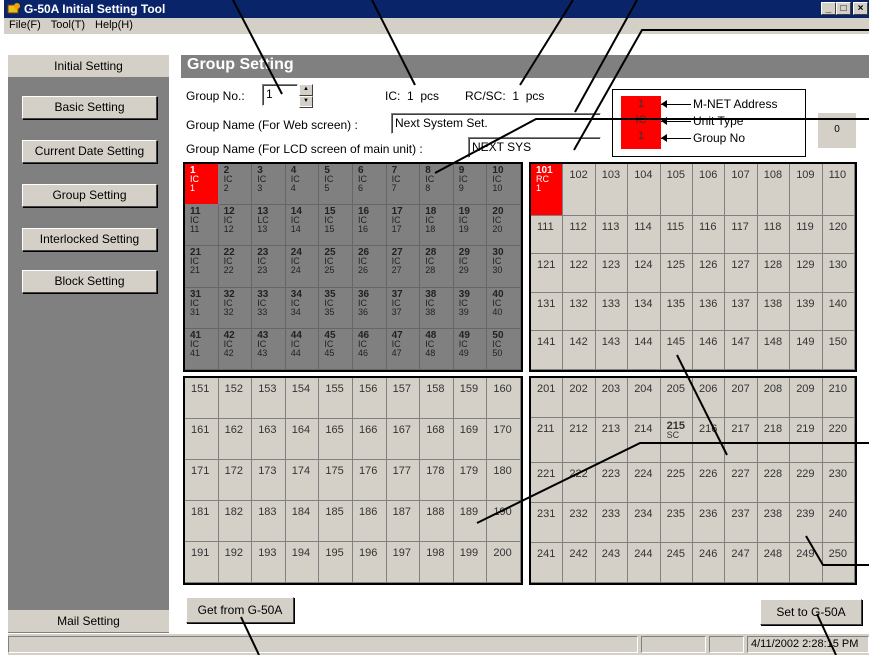 This screenshot has width=869, height=655. What do you see at coordinates (612, 563) in the screenshot?
I see `unit-cell-243: 243` at bounding box center [612, 563].